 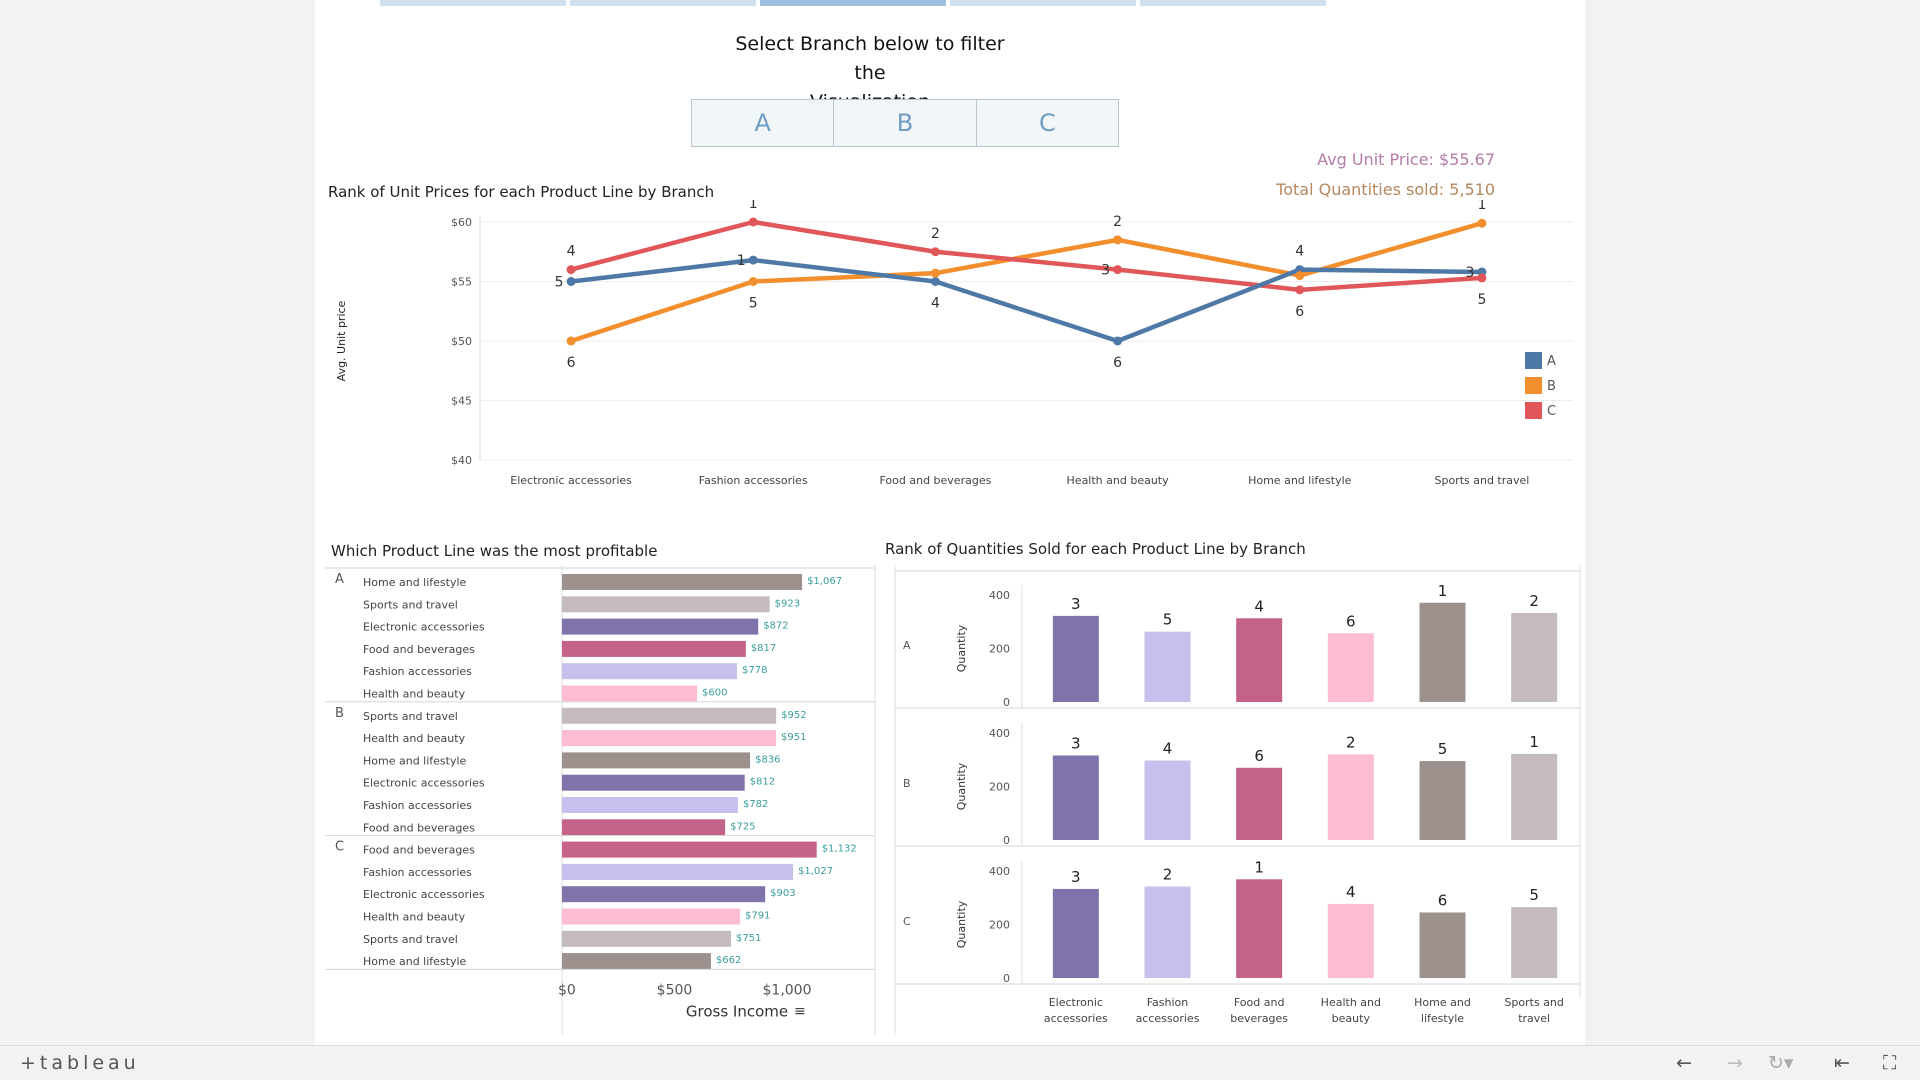 I want to click on x-tick-label: Fashion accessories, so click(x=753, y=480).